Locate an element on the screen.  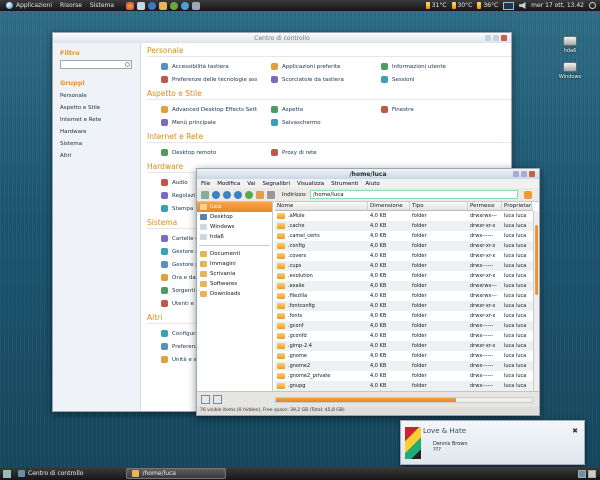
firefox-launcher-icon is located at coordinates (130, 5).